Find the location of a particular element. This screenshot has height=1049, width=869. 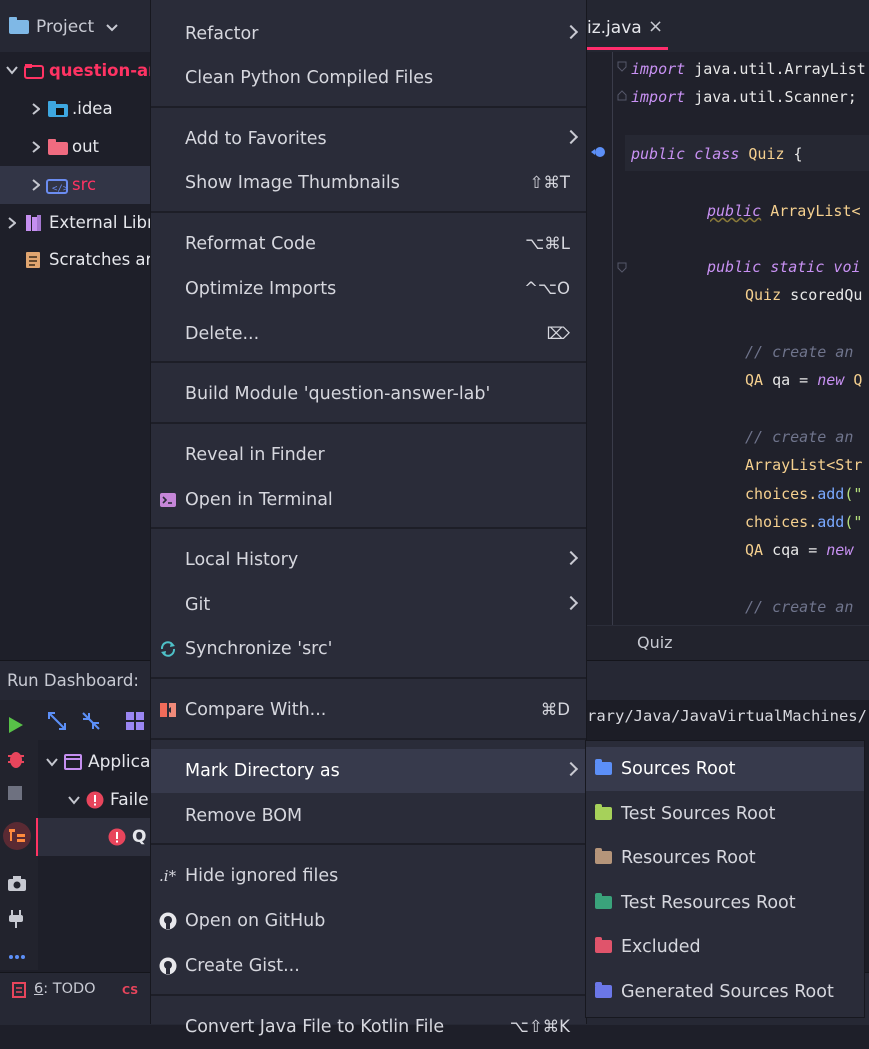

menu-item-hide-ignored-files: .i* Hide ignored files is located at coordinates (368, 876).